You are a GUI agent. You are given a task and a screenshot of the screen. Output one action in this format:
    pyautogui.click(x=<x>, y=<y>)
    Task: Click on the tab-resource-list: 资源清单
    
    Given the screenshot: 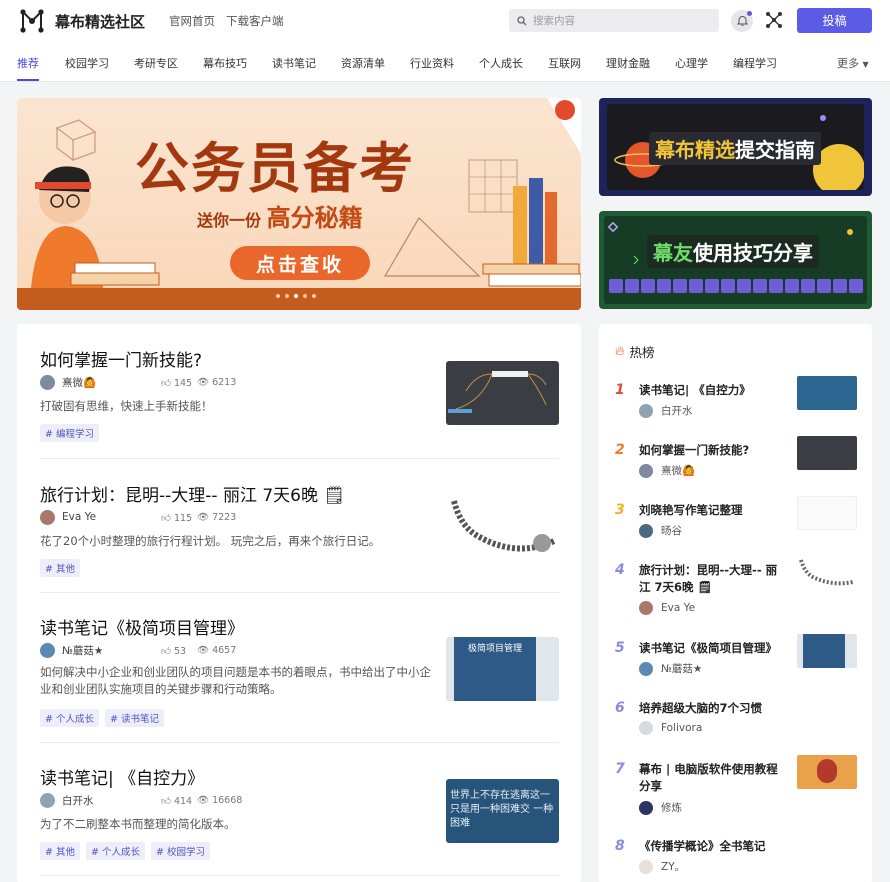 What is the action you would take?
    pyautogui.click(x=363, y=63)
    